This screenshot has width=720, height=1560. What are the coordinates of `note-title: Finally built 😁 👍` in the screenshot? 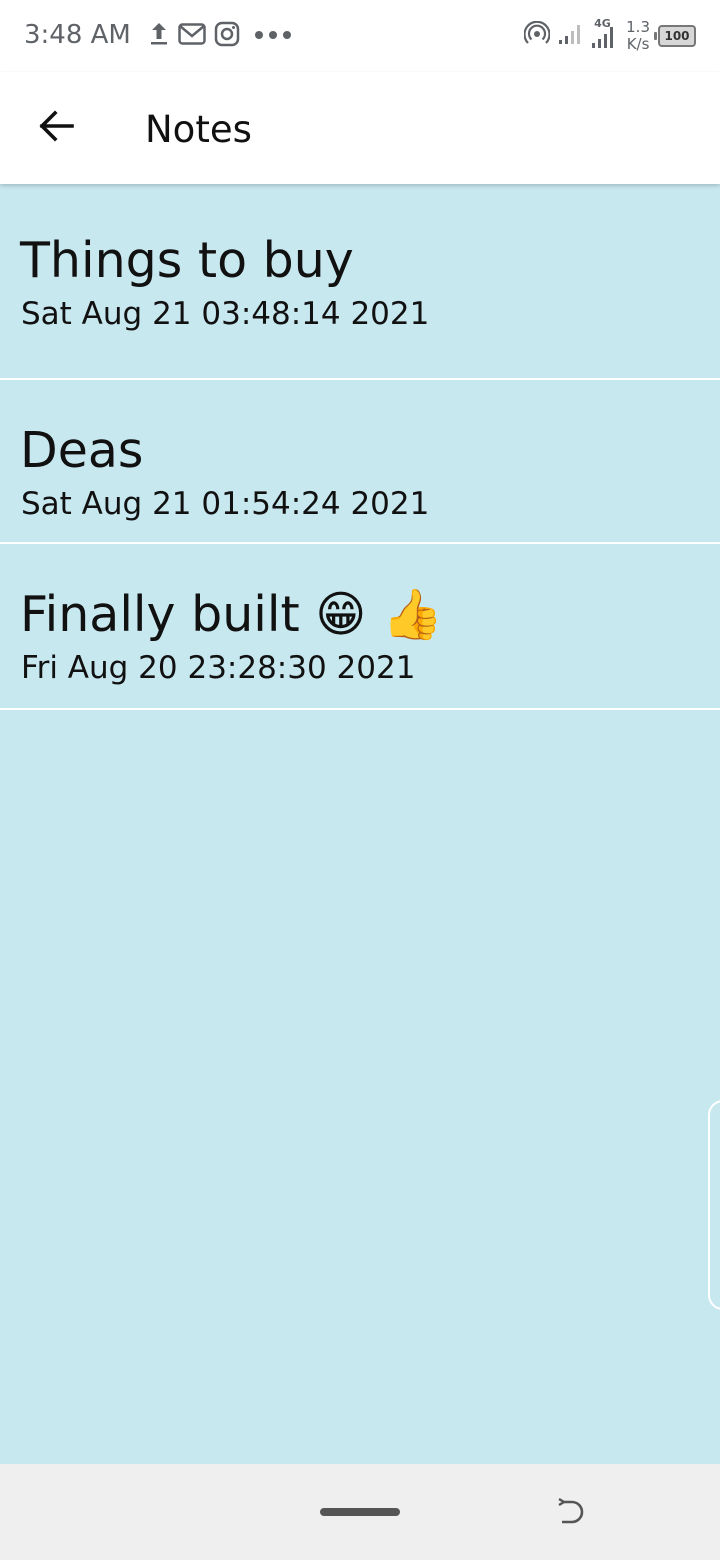 It's located at (231, 614).